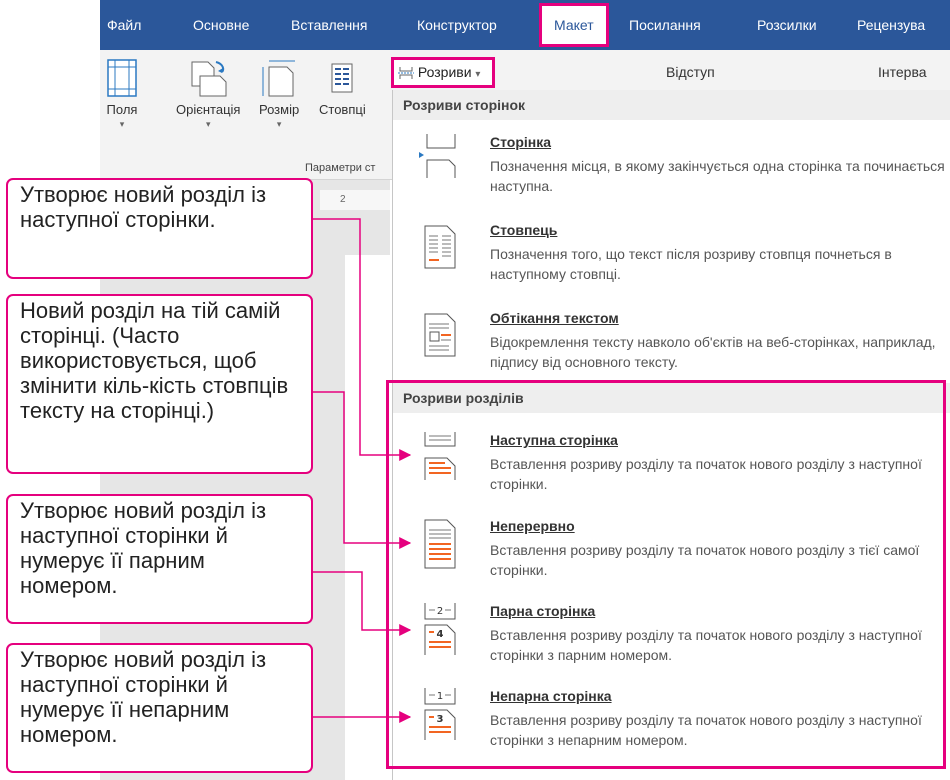  I want to click on tab-mailings: Розсилки, so click(787, 25).